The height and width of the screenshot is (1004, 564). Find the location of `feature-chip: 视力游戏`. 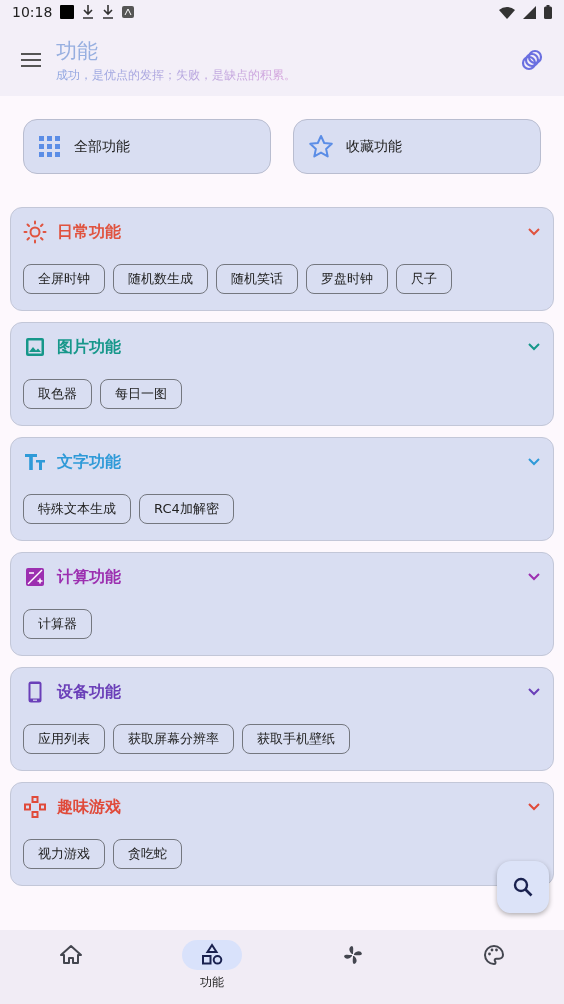

feature-chip: 视力游戏 is located at coordinates (64, 854).